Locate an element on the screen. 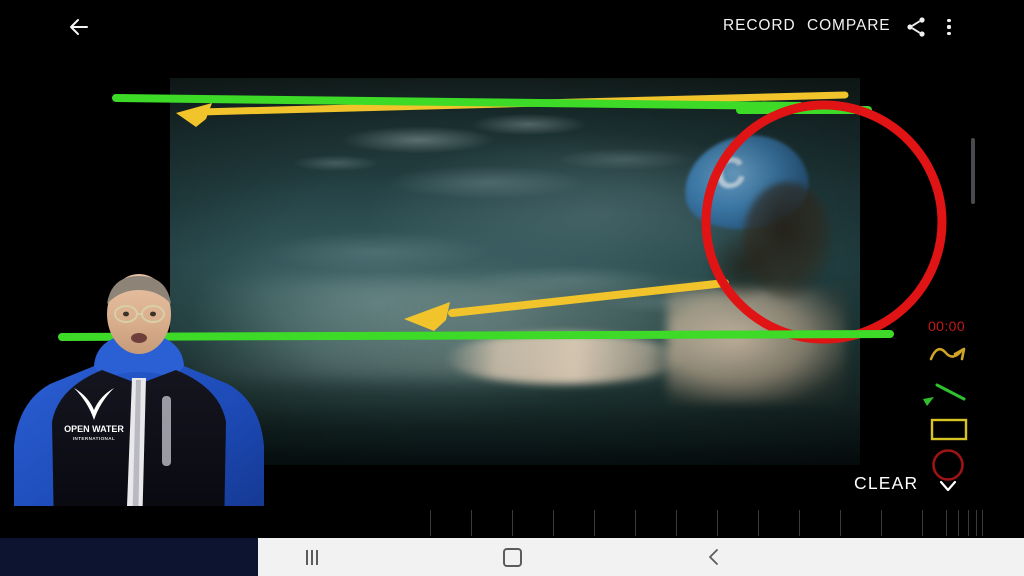  recent-apps-button is located at coordinates (312, 557).